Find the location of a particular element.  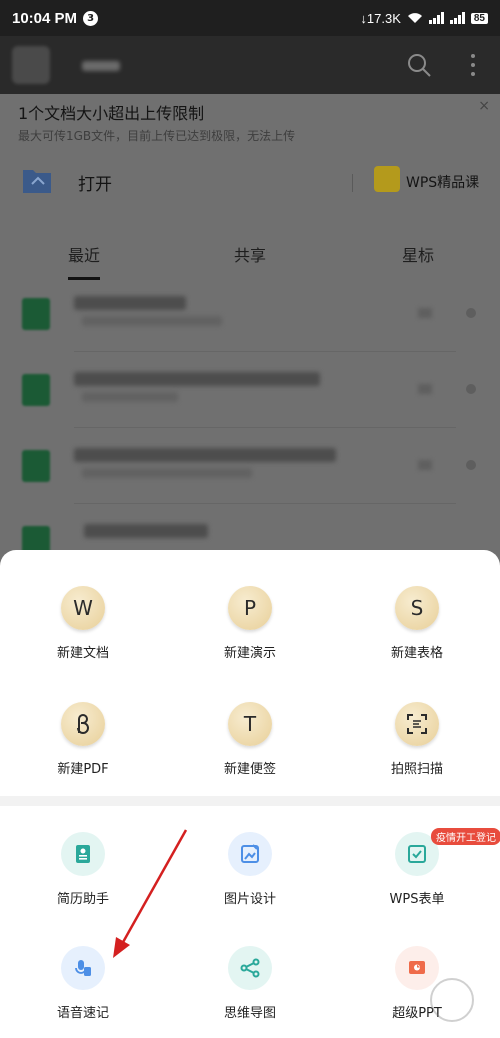

clock: 10:04 PM is located at coordinates (45, 18).